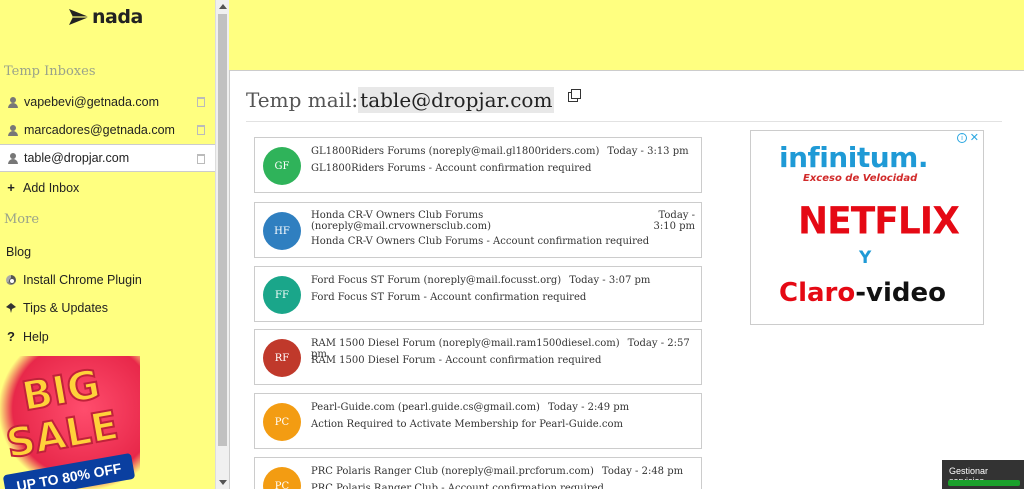 The image size is (1024, 489). What do you see at coordinates (282, 358) in the screenshot?
I see `sender-avatar: RF` at bounding box center [282, 358].